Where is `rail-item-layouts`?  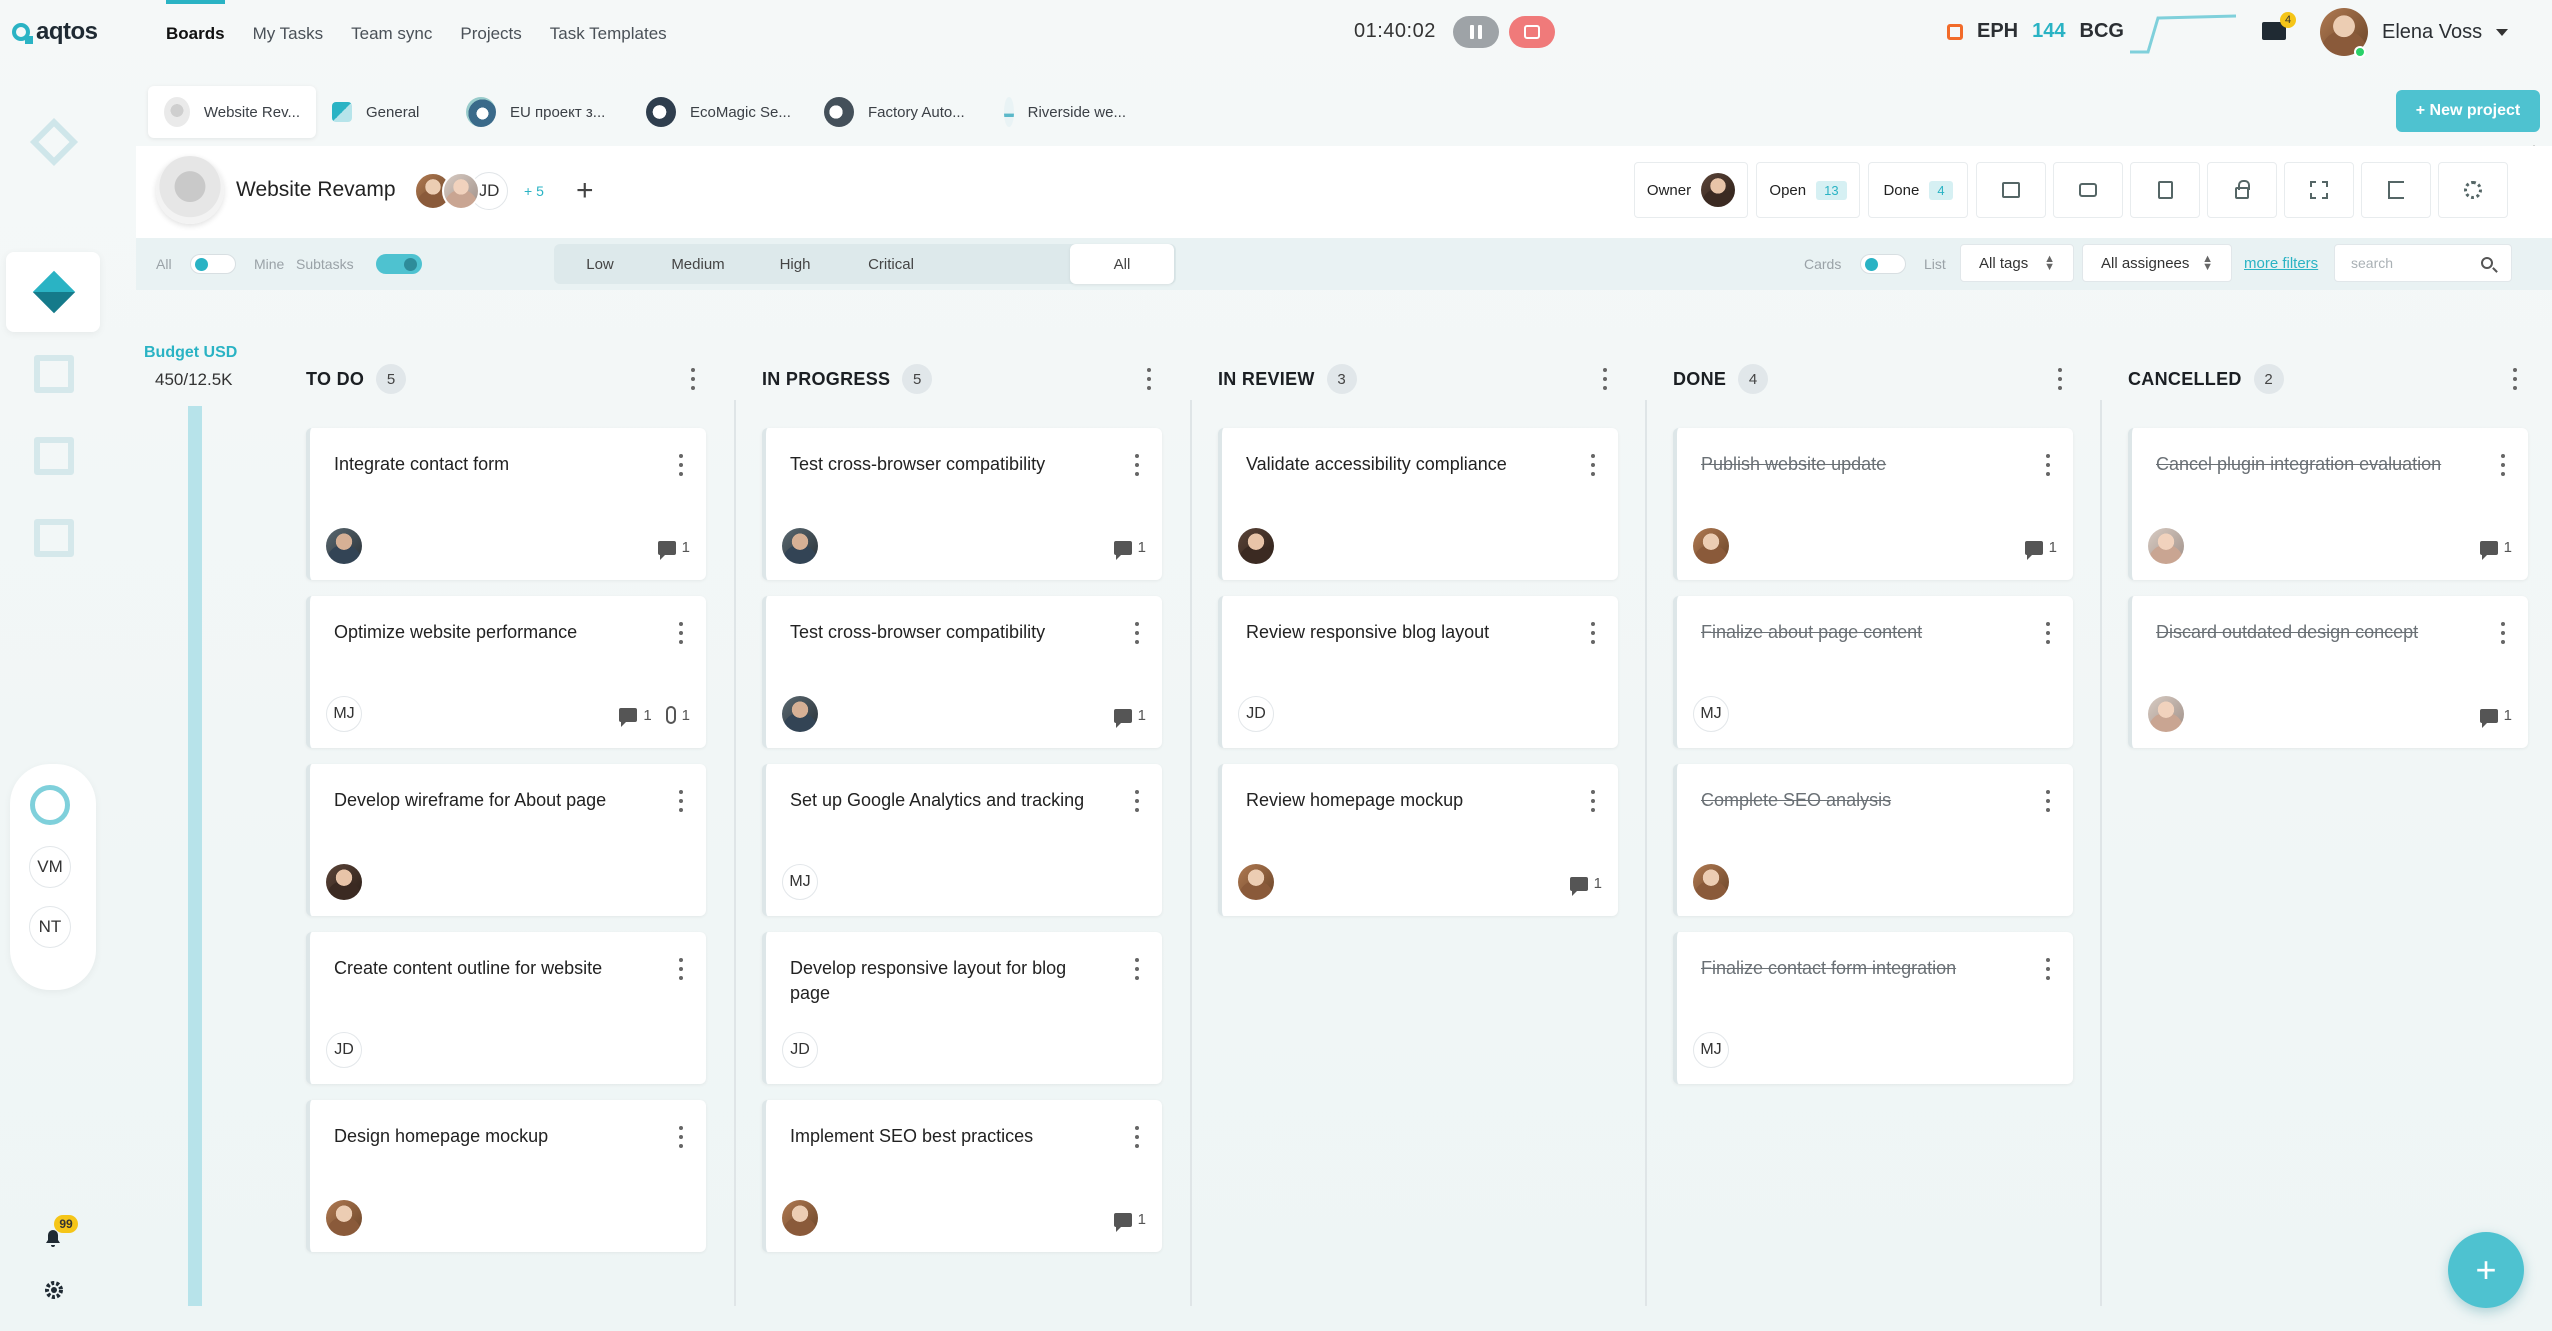
rail-item-layouts is located at coordinates (54, 456).